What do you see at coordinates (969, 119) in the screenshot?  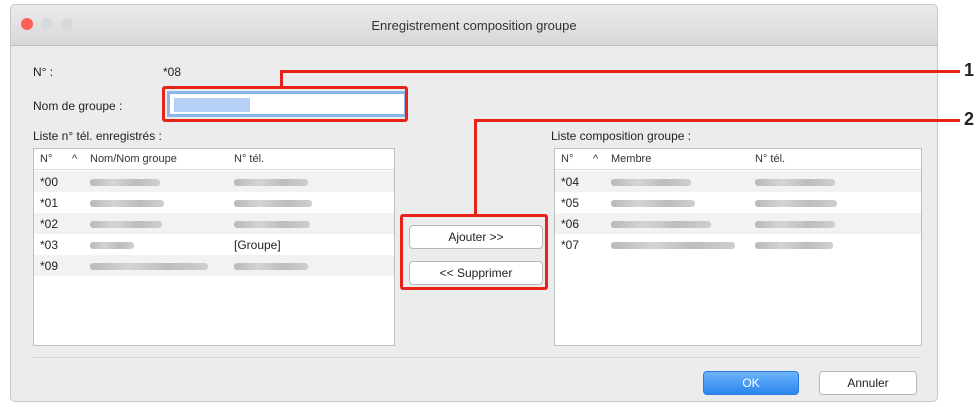 I see `callout-number-2: 2` at bounding box center [969, 119].